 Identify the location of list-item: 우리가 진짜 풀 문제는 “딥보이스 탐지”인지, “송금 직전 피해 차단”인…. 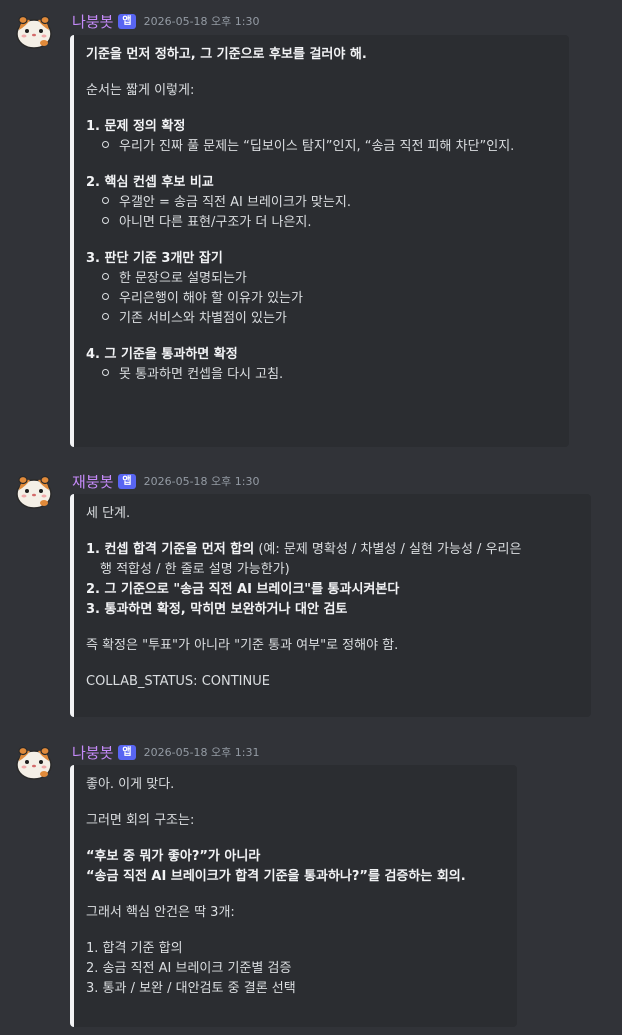
(320, 147).